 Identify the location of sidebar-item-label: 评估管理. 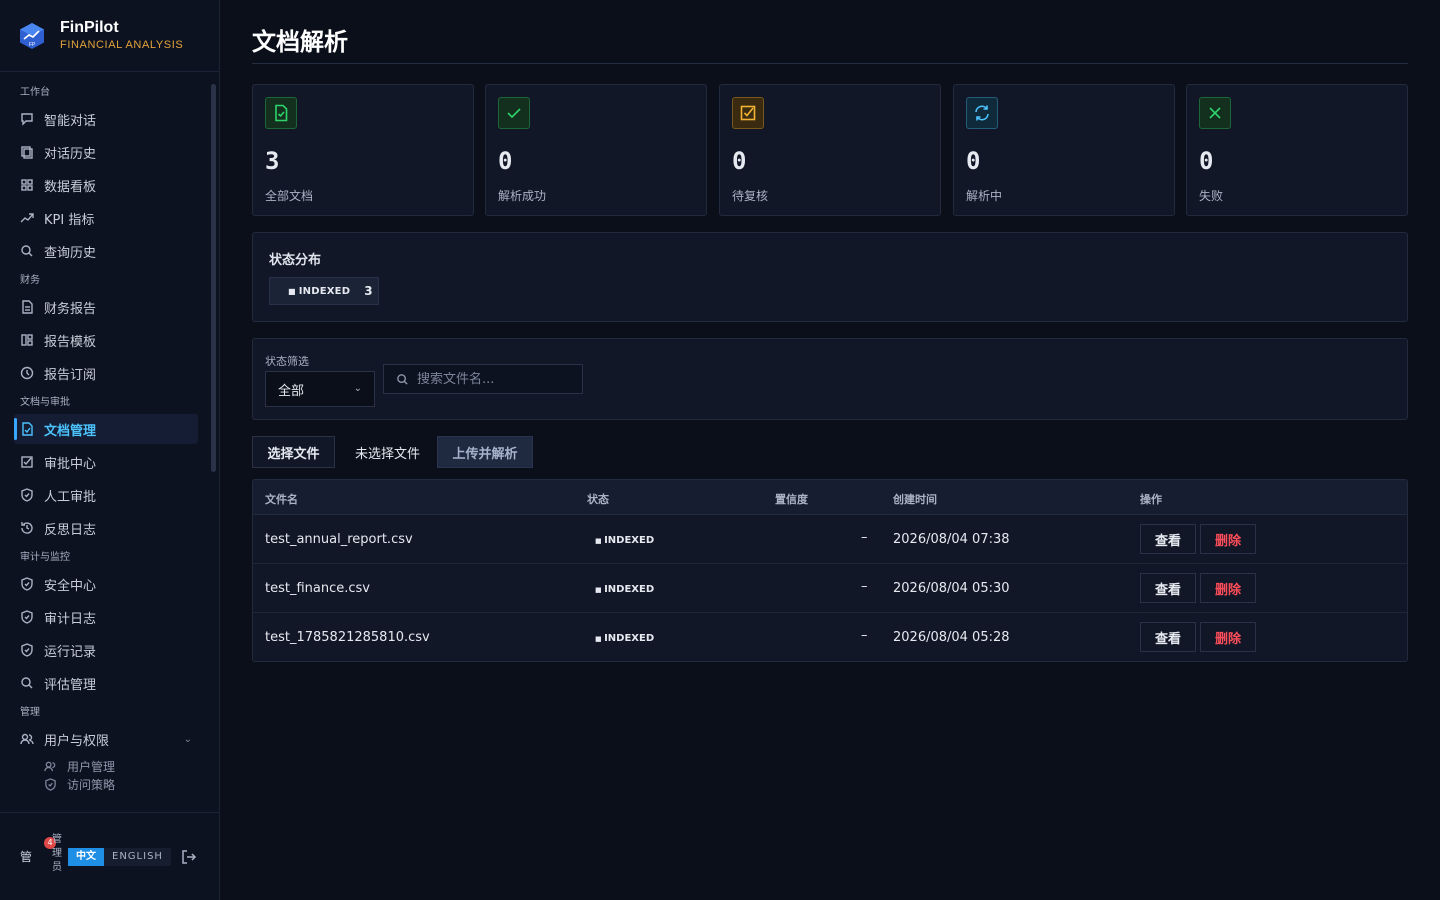
(70, 685).